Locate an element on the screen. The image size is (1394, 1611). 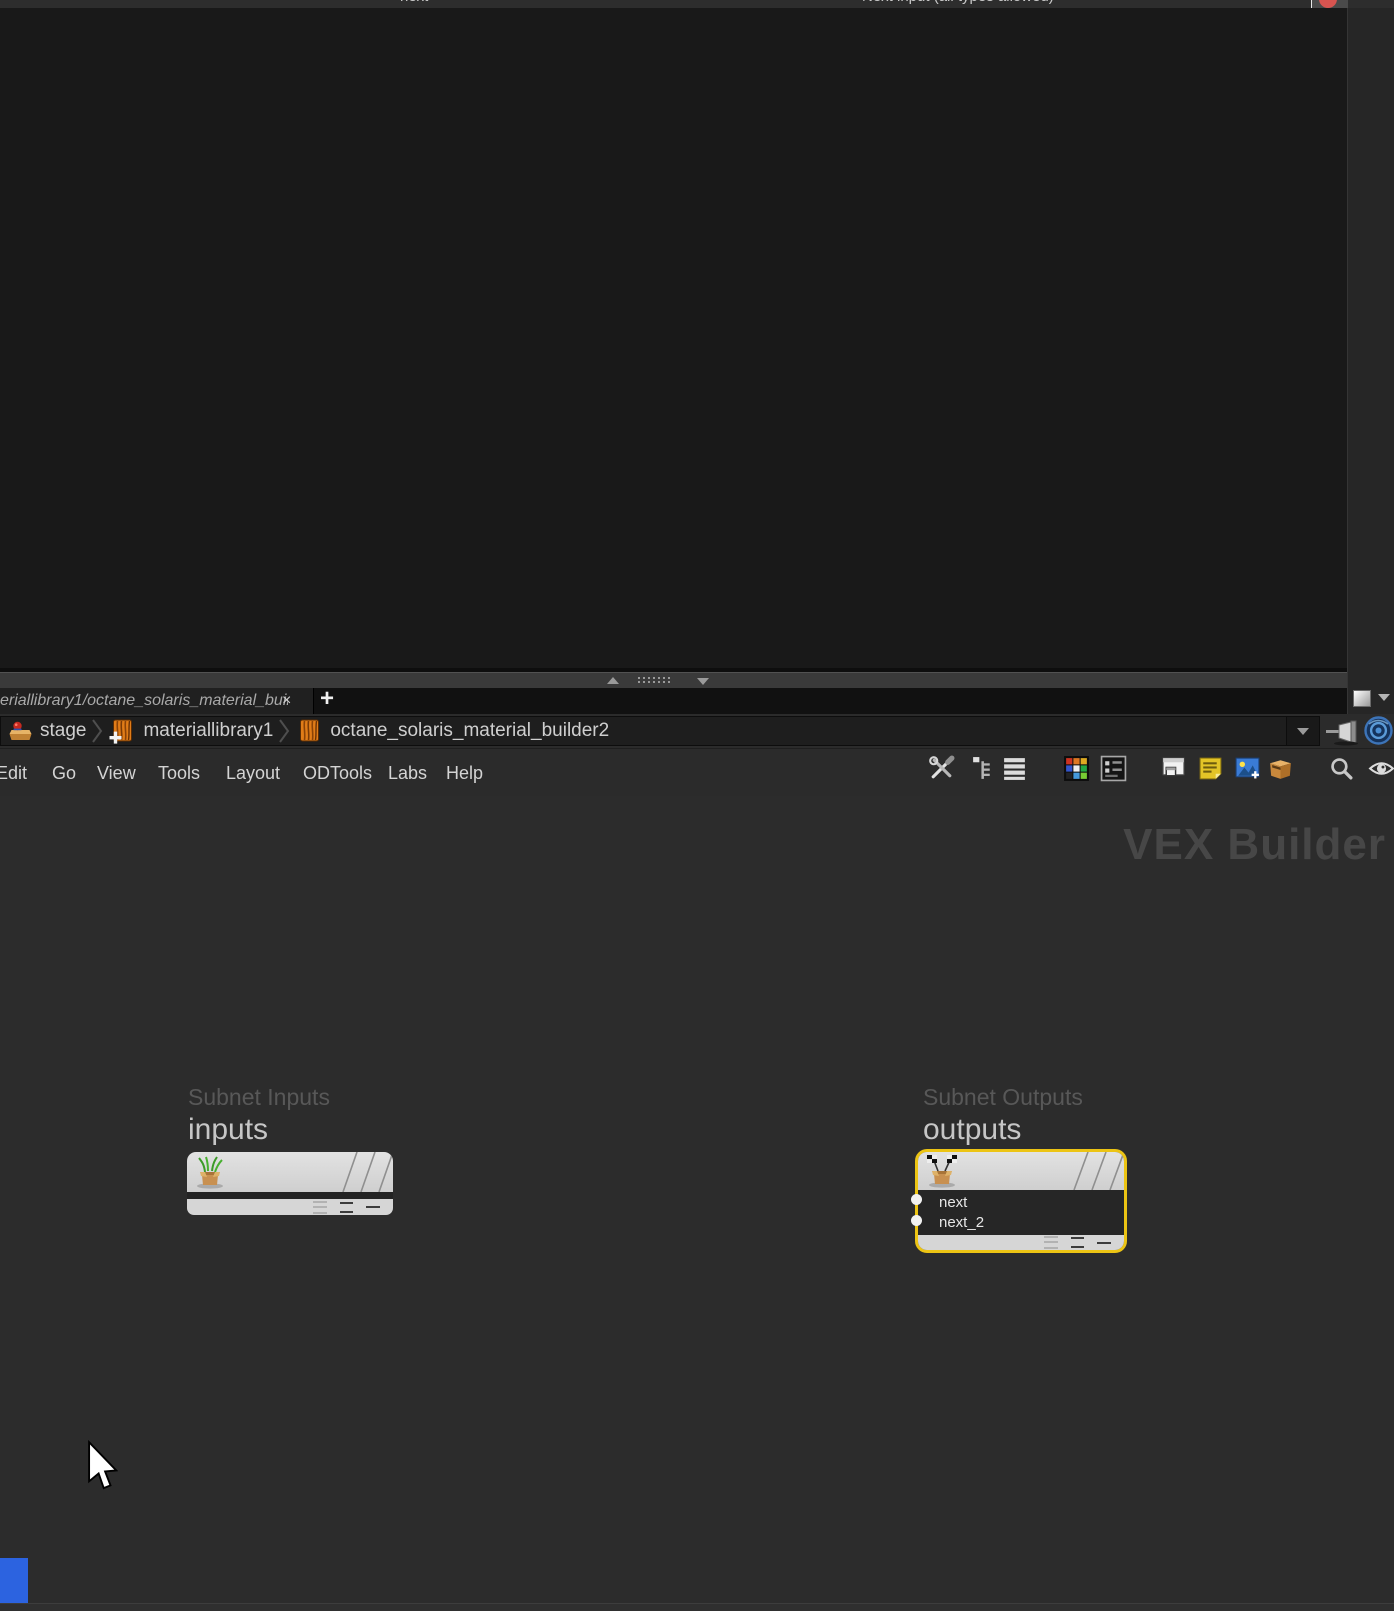
node-subnet-outputs: next next_2 is located at coordinates (1021, 1201).